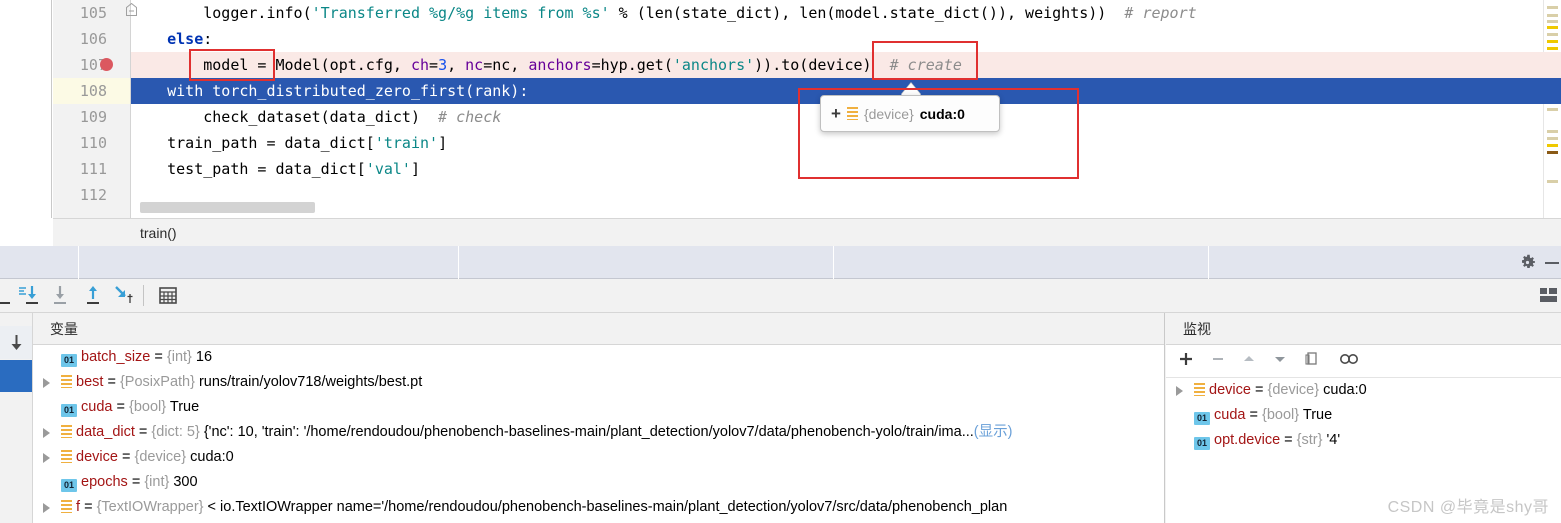 Image resolution: width=1561 pixels, height=523 pixels. What do you see at coordinates (84, 109) in the screenshot?
I see `line-number-column: 105 106 107 108 109 110 111 112` at bounding box center [84, 109].